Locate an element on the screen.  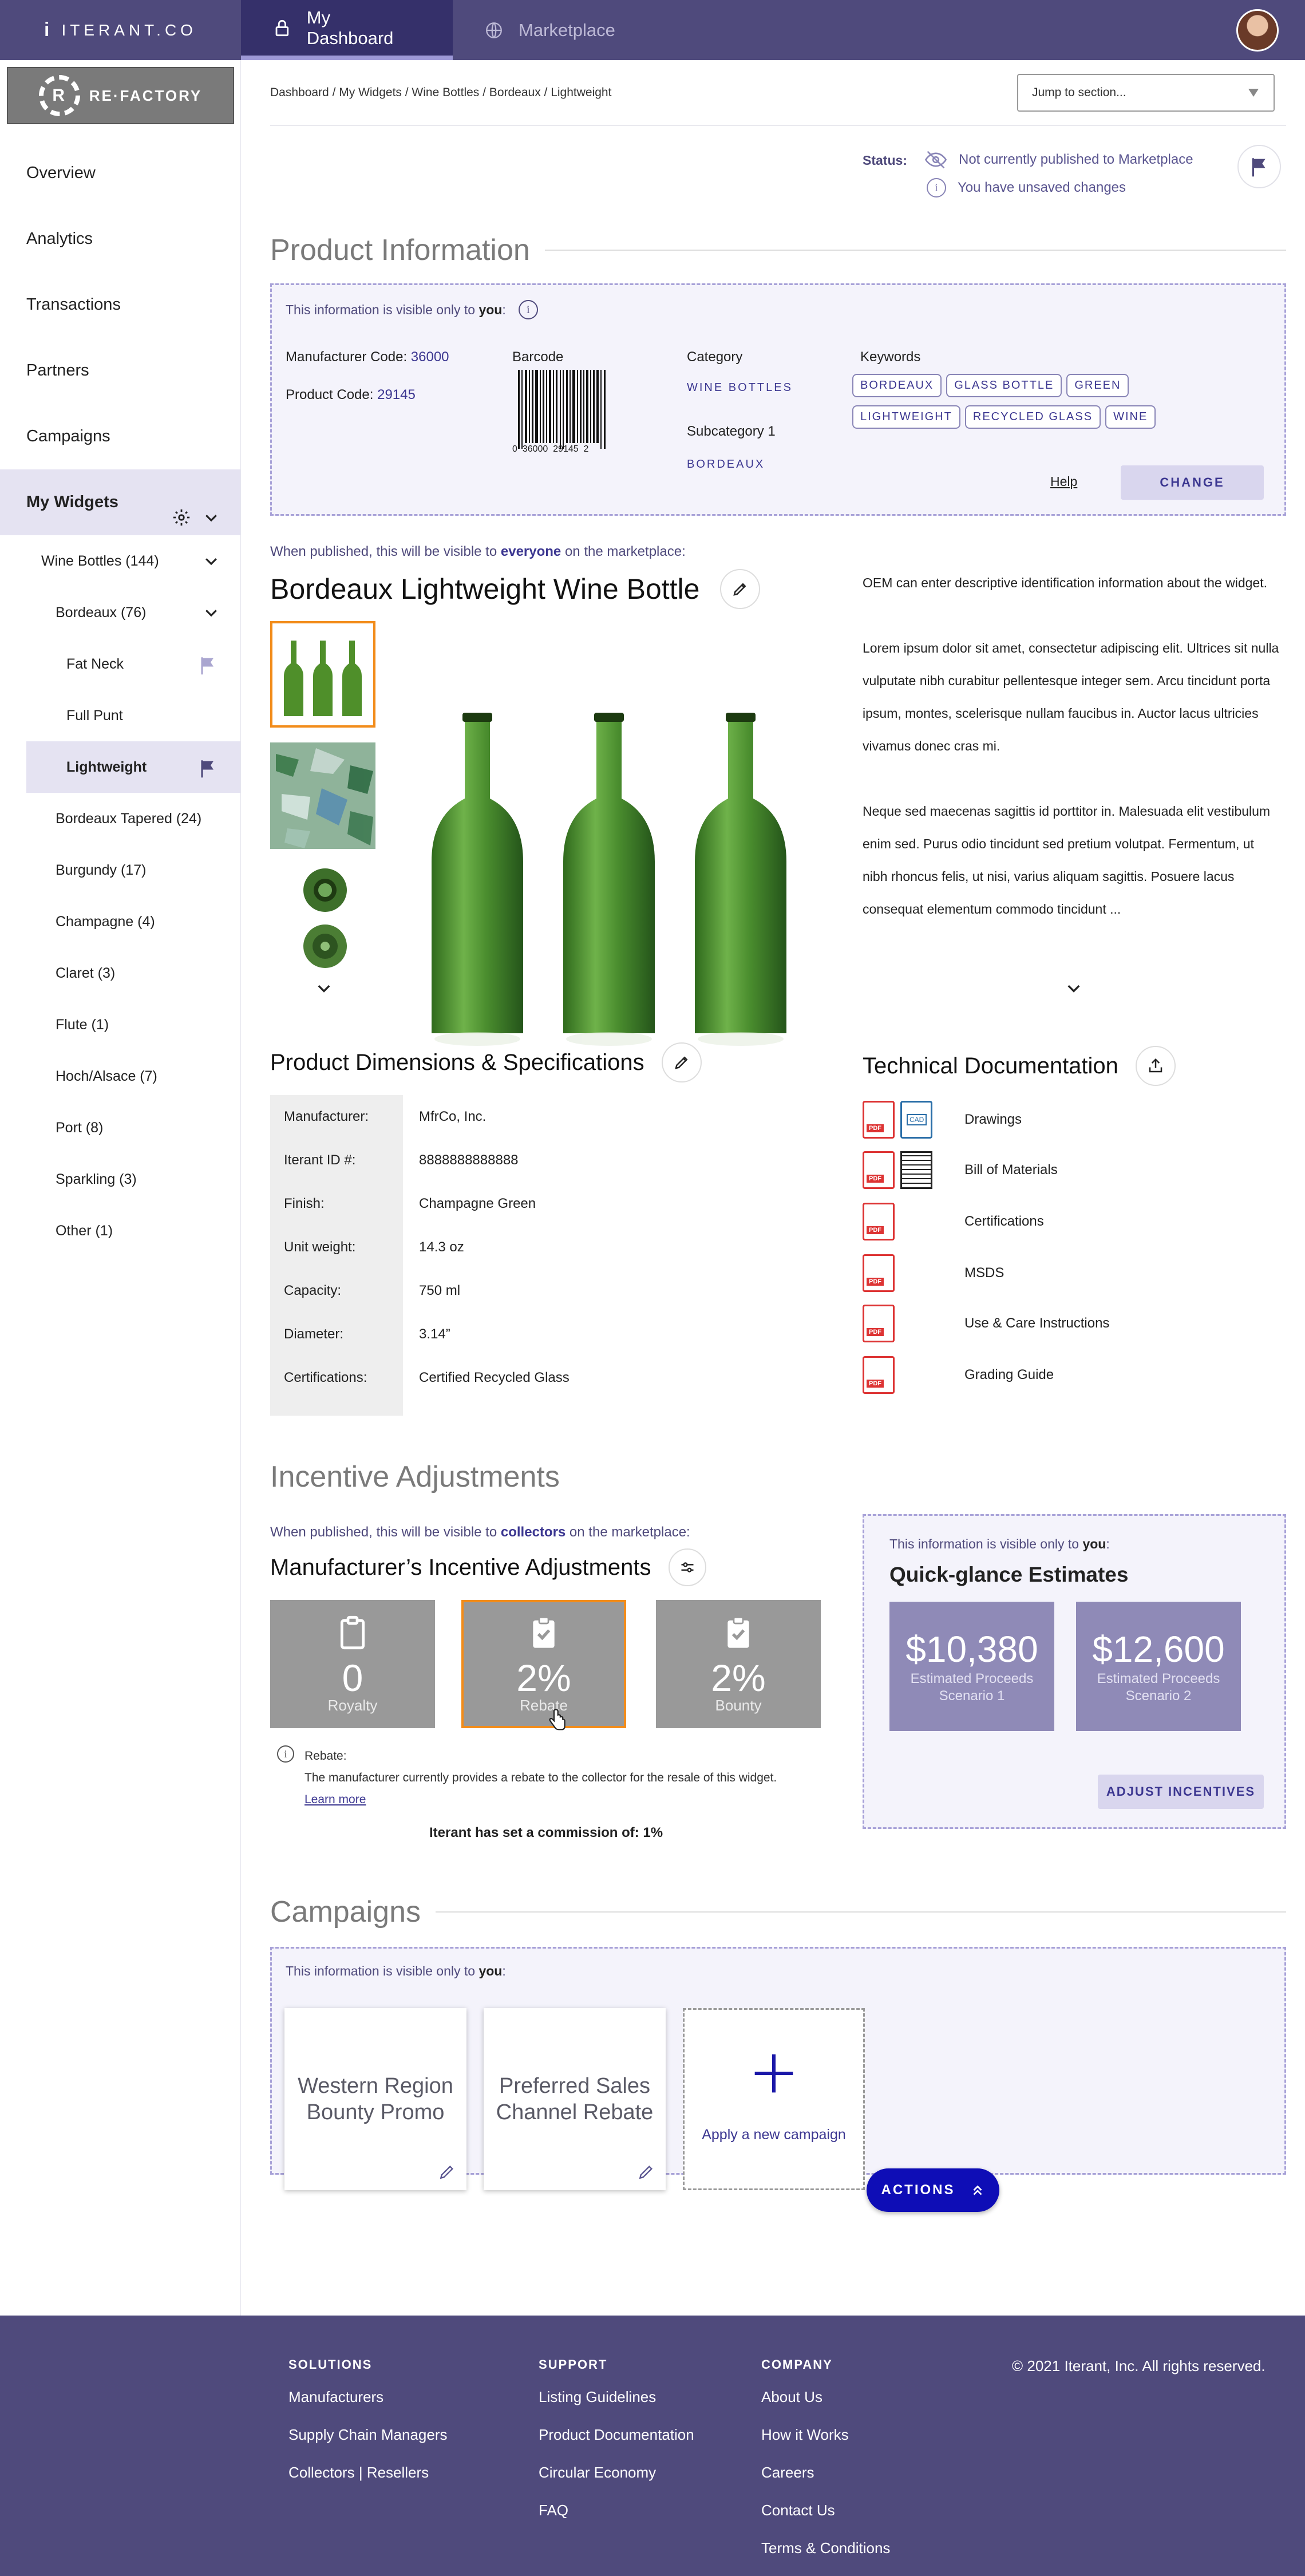
tree-item-other-category: Champagne (4) is located at coordinates (120, 921).